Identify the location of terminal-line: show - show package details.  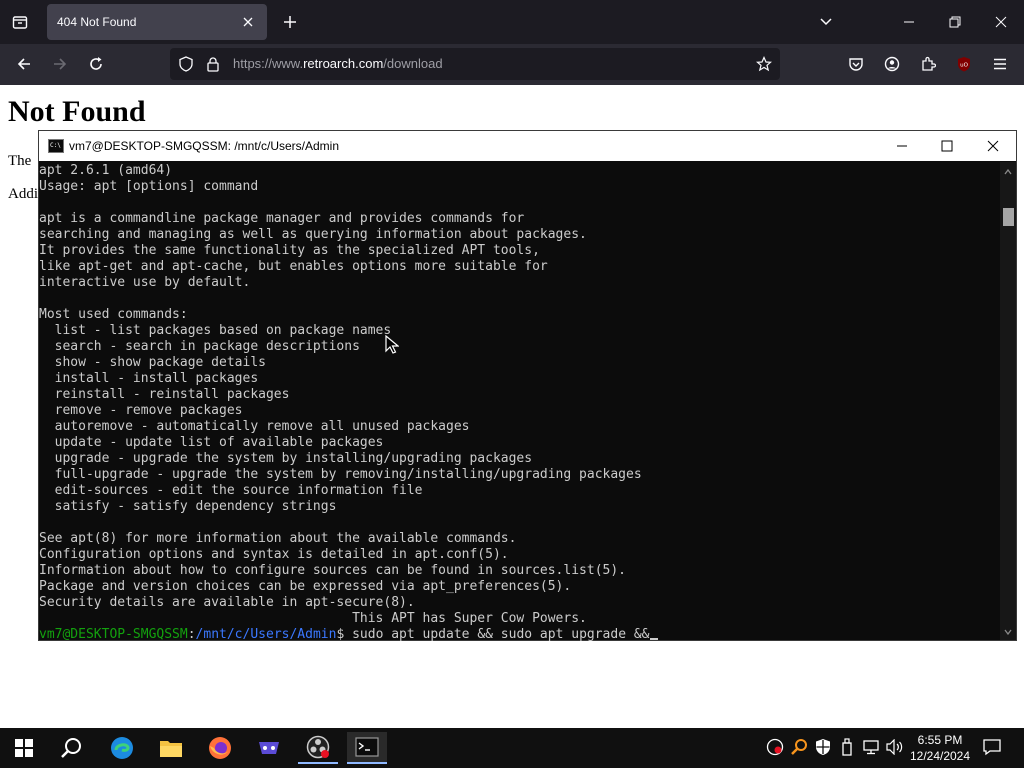
(152, 362).